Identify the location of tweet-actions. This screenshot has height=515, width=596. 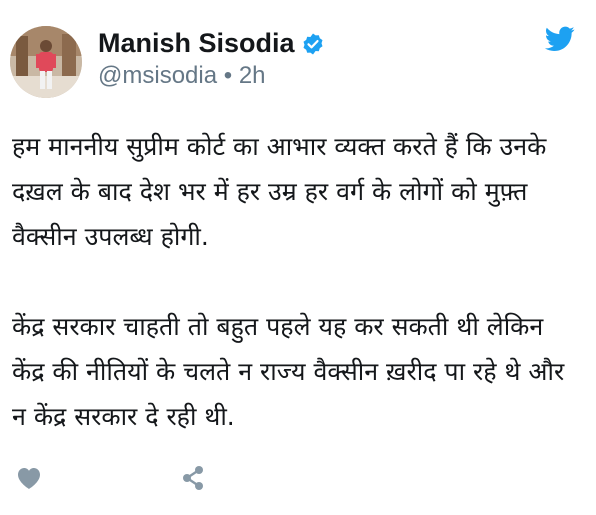
(298, 480).